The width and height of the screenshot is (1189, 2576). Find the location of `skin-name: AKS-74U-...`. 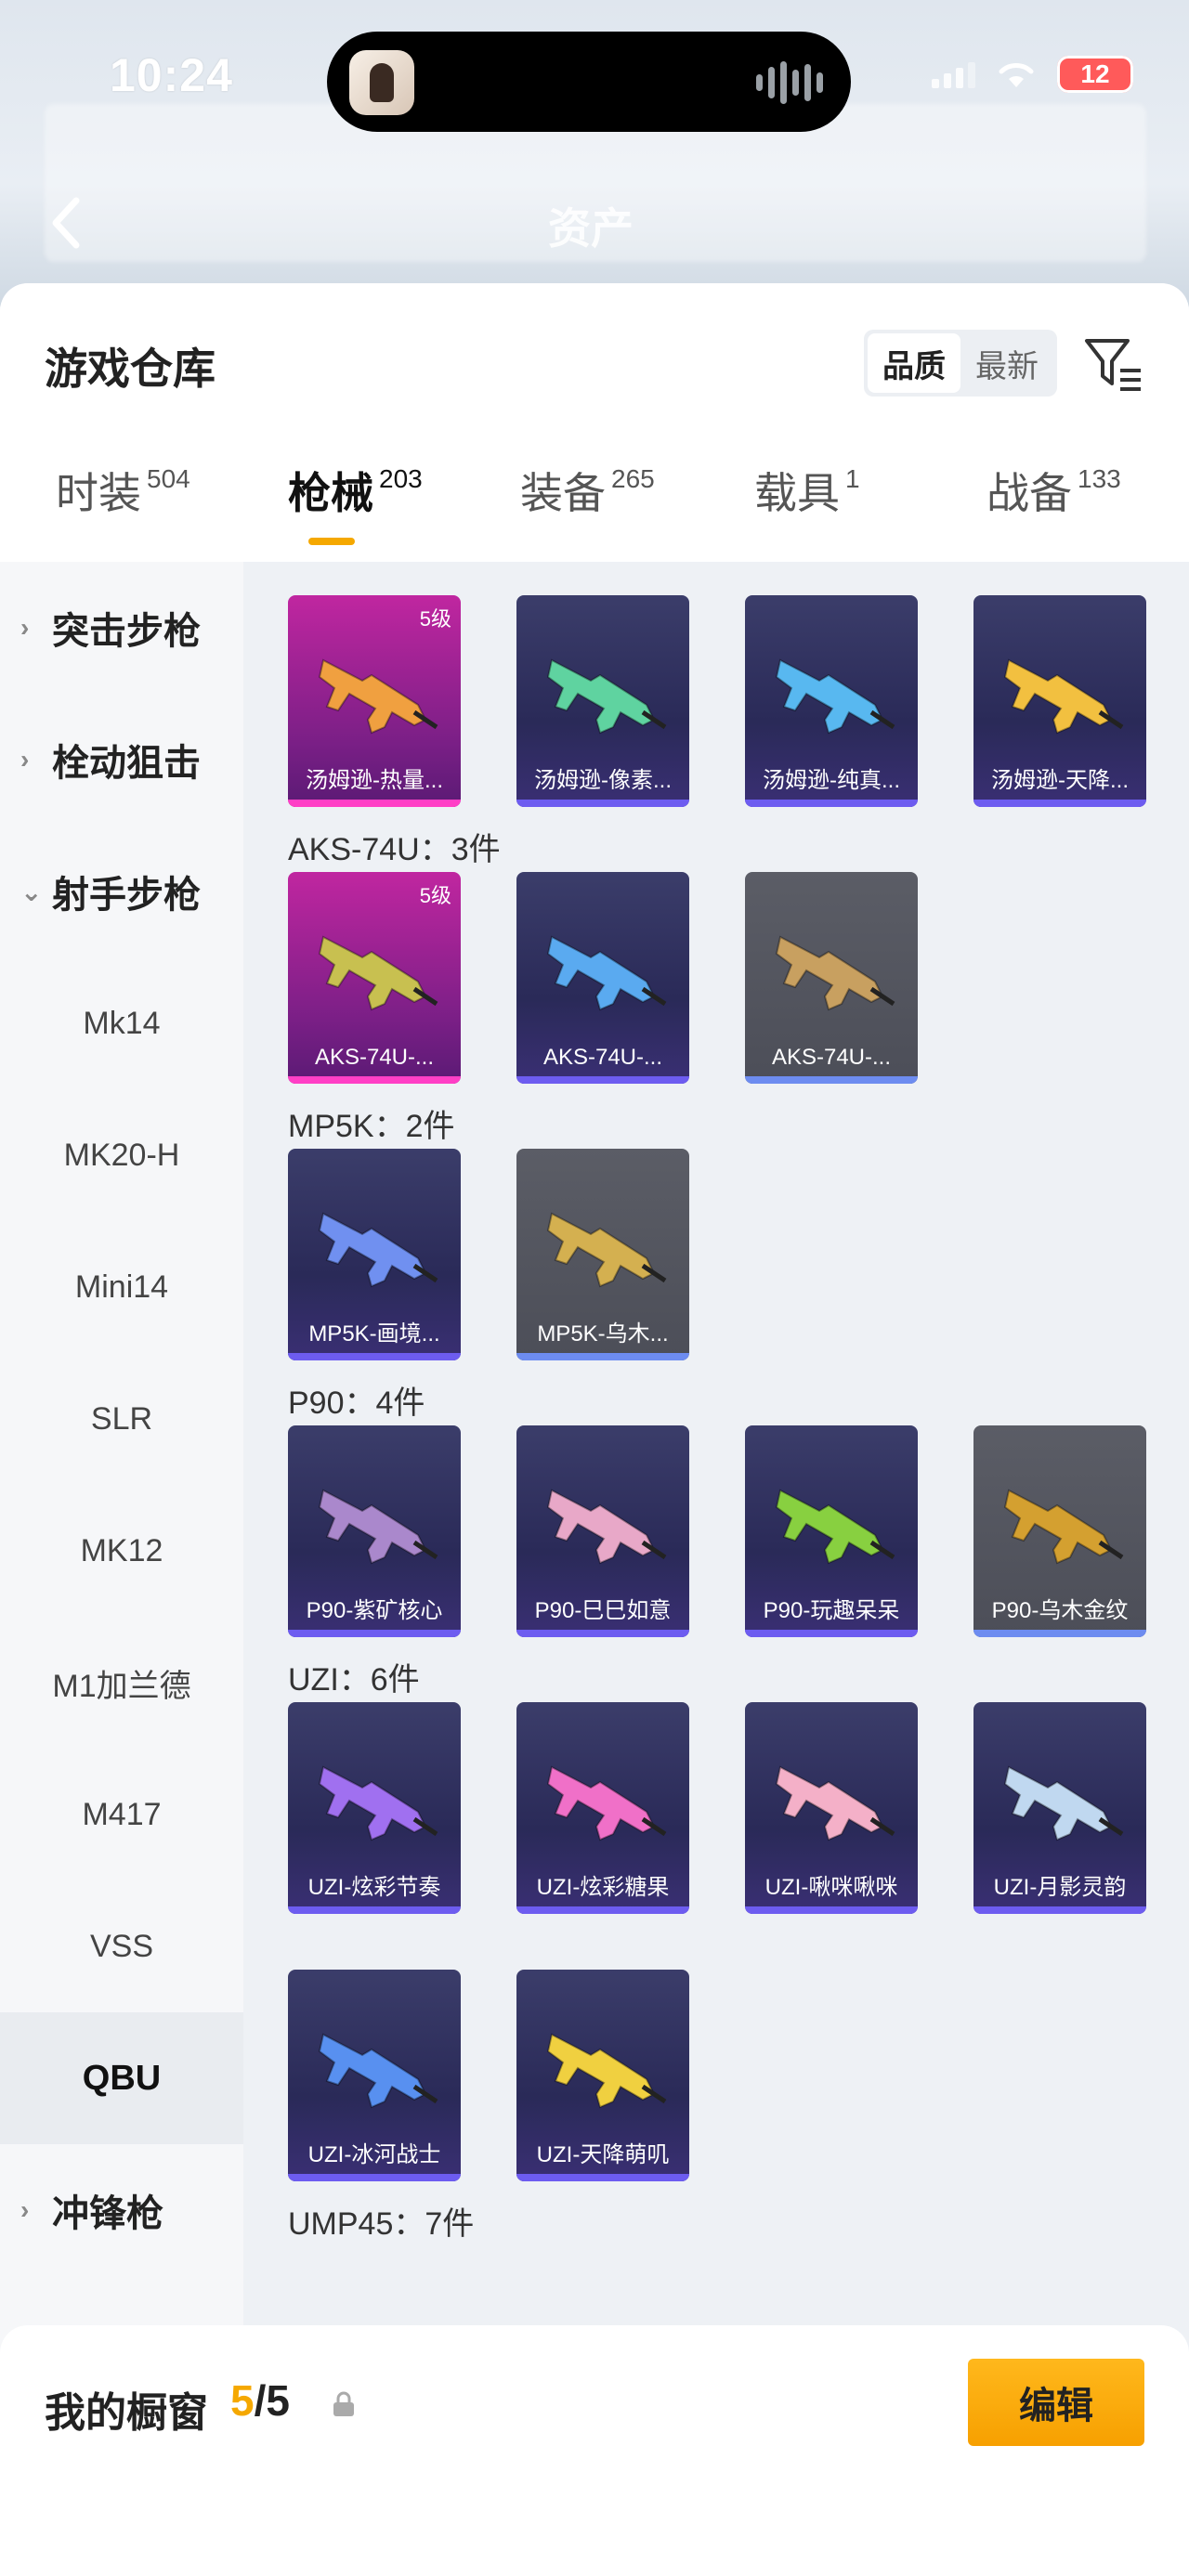

skin-name: AKS-74U-... is located at coordinates (374, 1057).